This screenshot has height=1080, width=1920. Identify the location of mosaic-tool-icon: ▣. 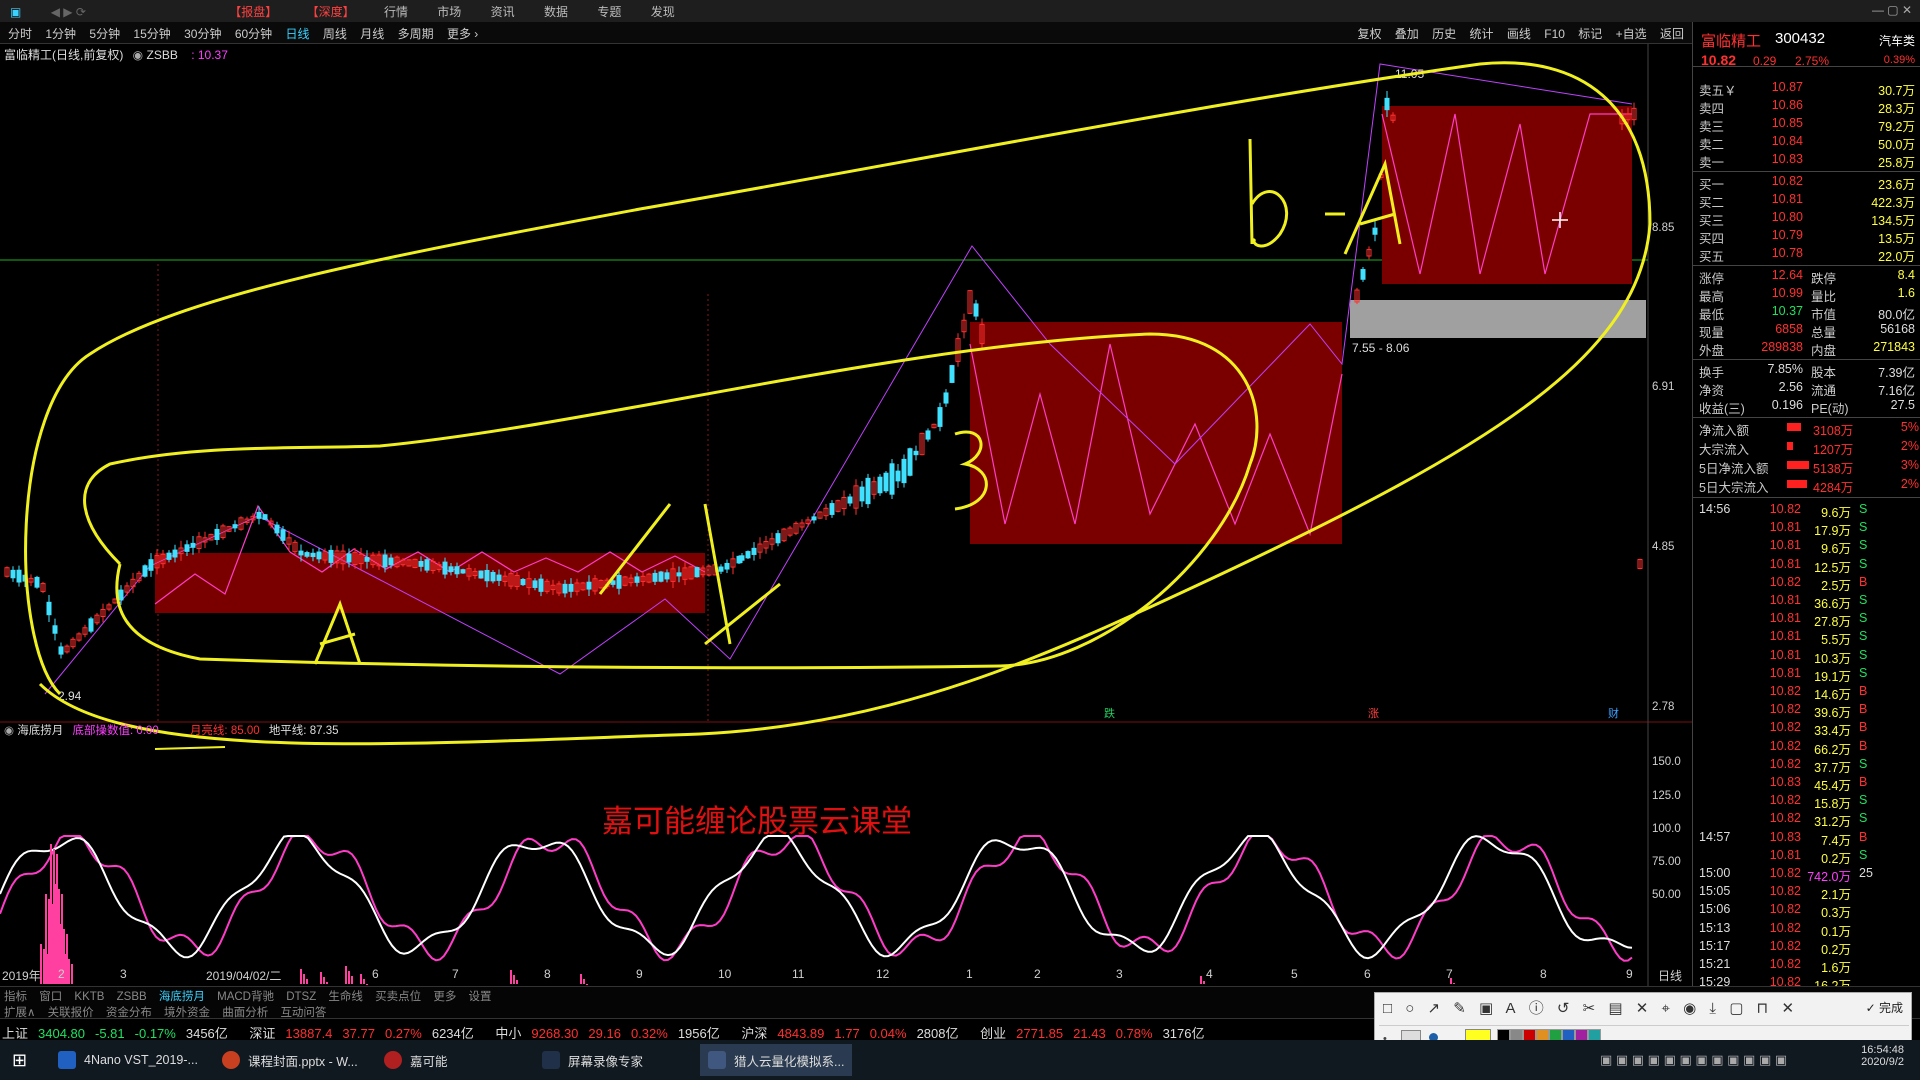
(1486, 1008).